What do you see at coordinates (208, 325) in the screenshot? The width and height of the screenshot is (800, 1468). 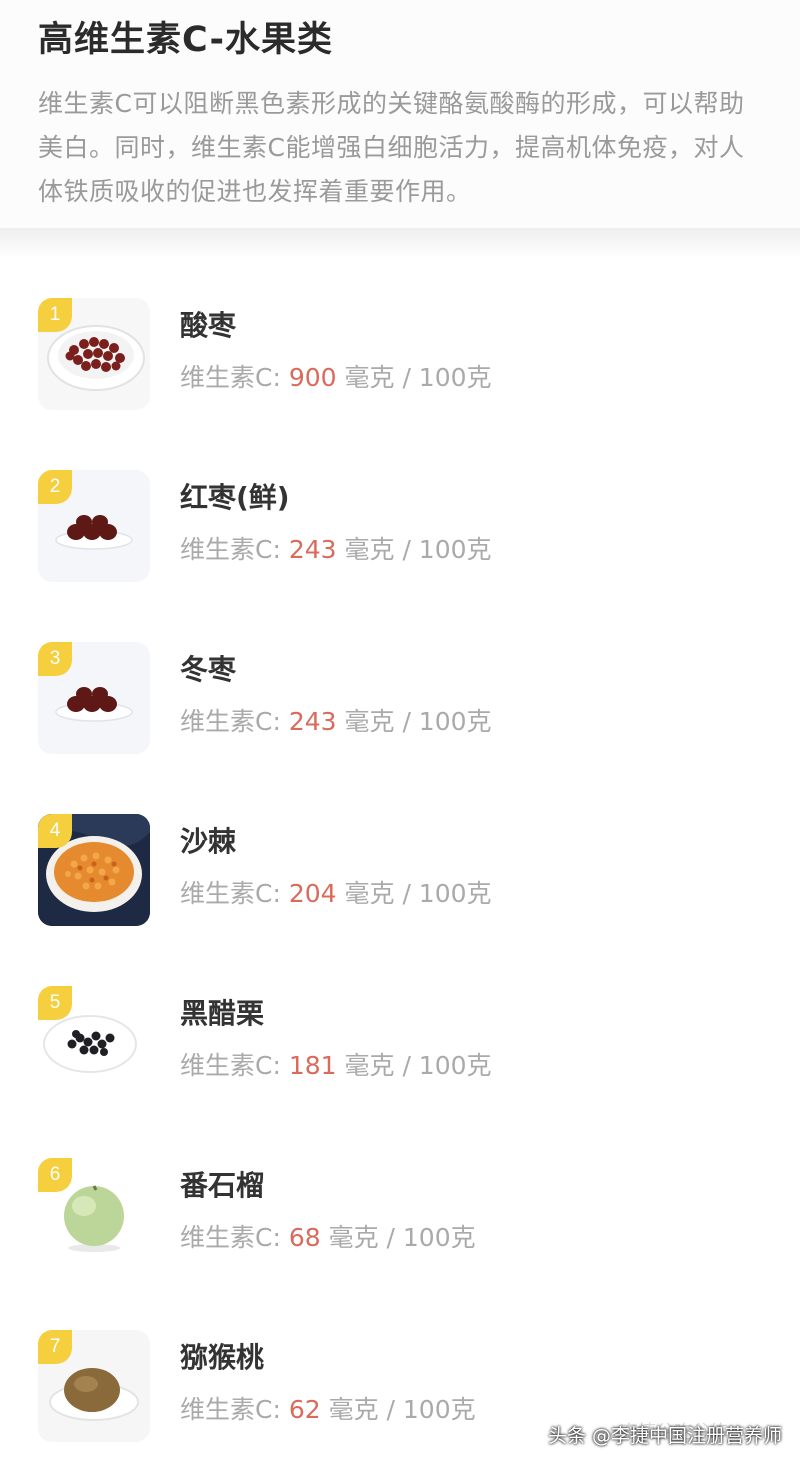 I see `fruit-name: 酸枣` at bounding box center [208, 325].